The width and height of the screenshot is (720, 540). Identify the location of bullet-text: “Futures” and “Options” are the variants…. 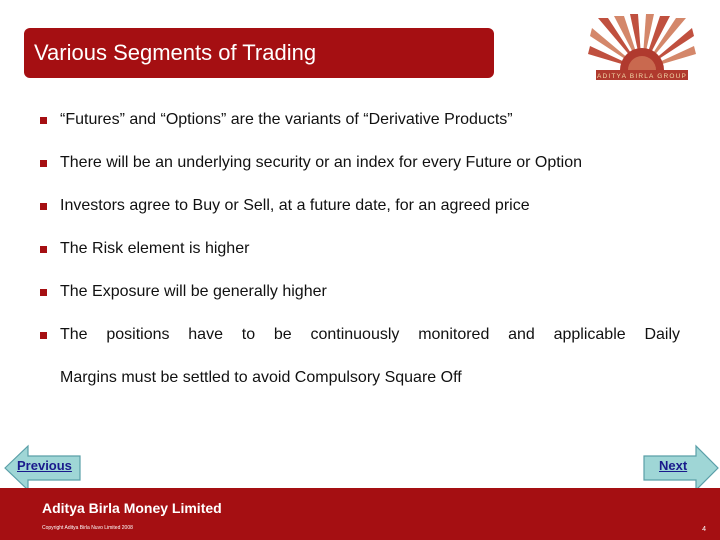
(286, 119).